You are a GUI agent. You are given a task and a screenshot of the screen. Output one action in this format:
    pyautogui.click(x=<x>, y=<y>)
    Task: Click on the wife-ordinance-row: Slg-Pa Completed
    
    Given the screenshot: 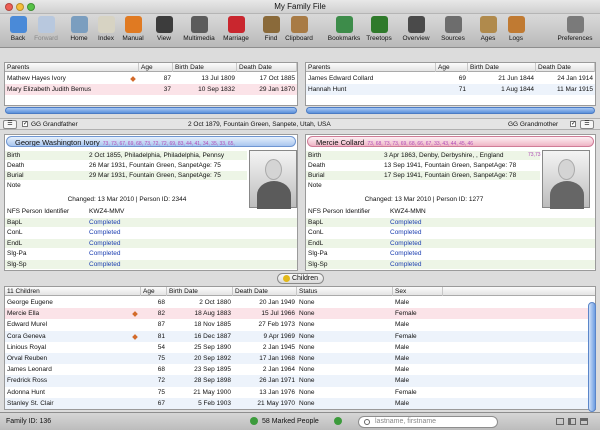 What is the action you would take?
    pyautogui.click(x=450, y=253)
    